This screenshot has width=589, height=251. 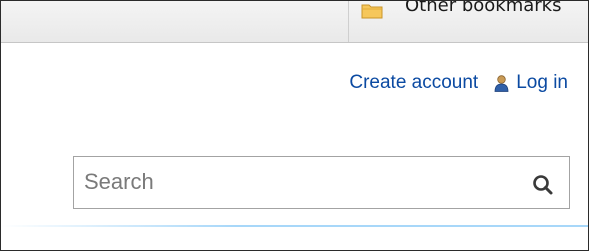 I want to click on header-divider, so click(x=294, y=226).